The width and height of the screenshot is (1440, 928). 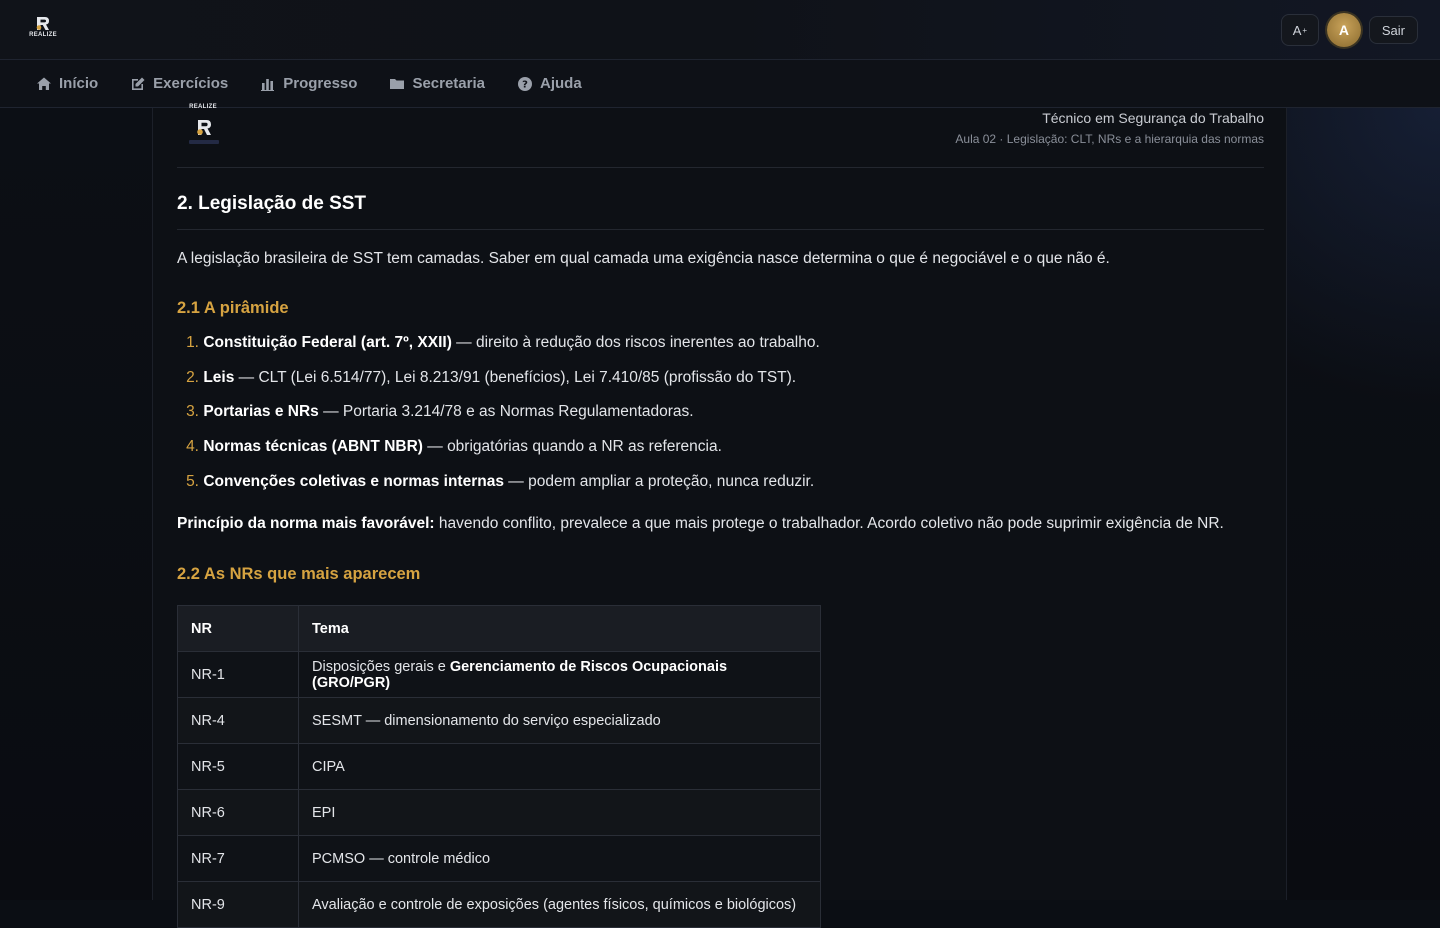 I want to click on table-cell-nr: NR-7, so click(x=238, y=858).